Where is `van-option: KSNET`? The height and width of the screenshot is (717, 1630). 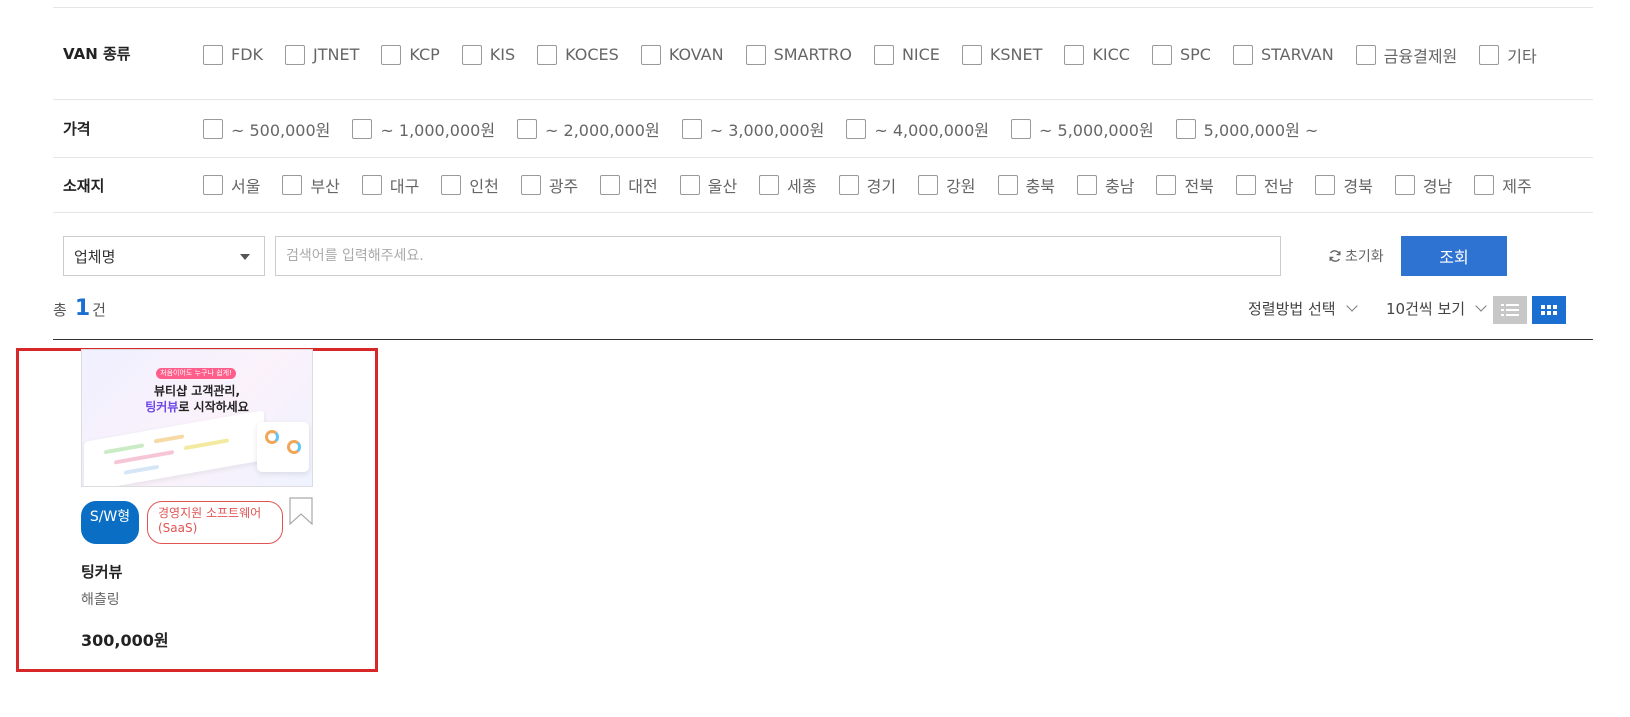 van-option: KSNET is located at coordinates (1002, 54).